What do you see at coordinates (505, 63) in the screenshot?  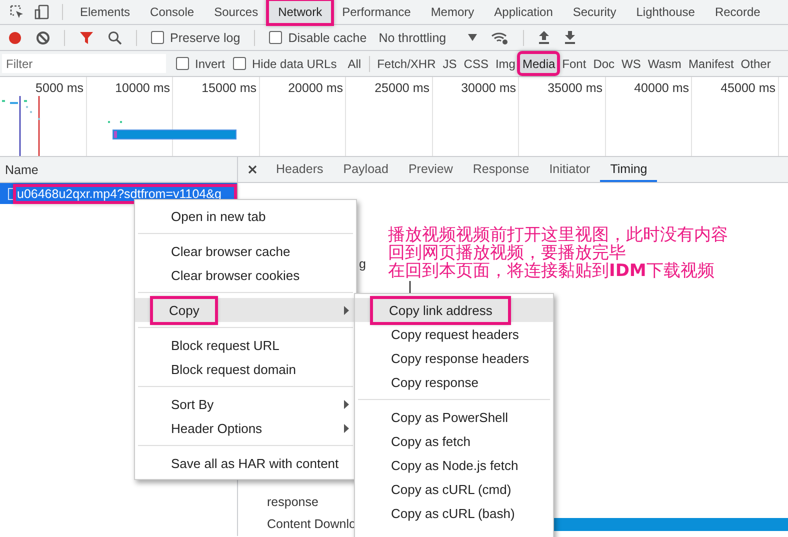 I see `type-filter: Img` at bounding box center [505, 63].